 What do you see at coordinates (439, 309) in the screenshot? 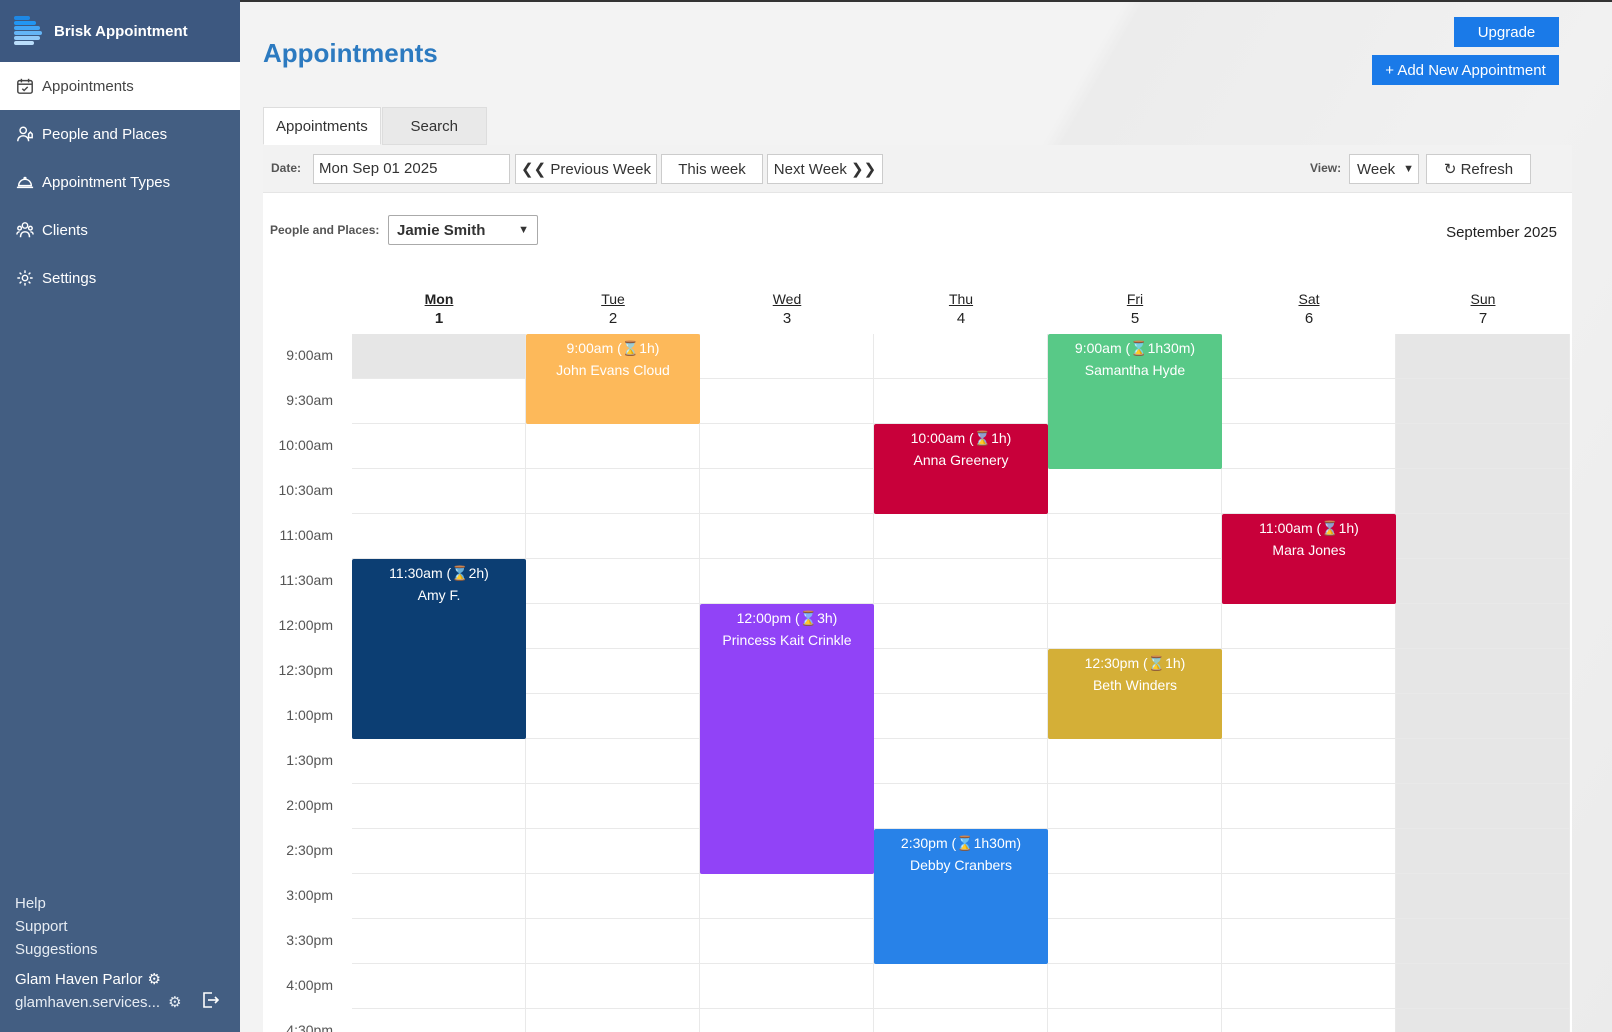
I see `day-header-mon: Mon 1` at bounding box center [439, 309].